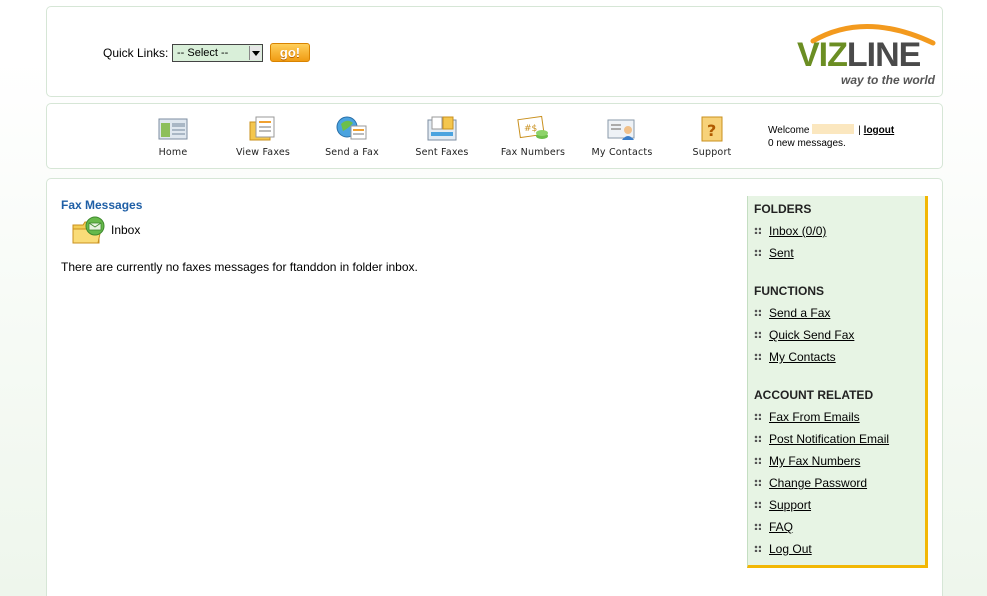  I want to click on nav-send-fax-label: Send a Fax, so click(352, 152).